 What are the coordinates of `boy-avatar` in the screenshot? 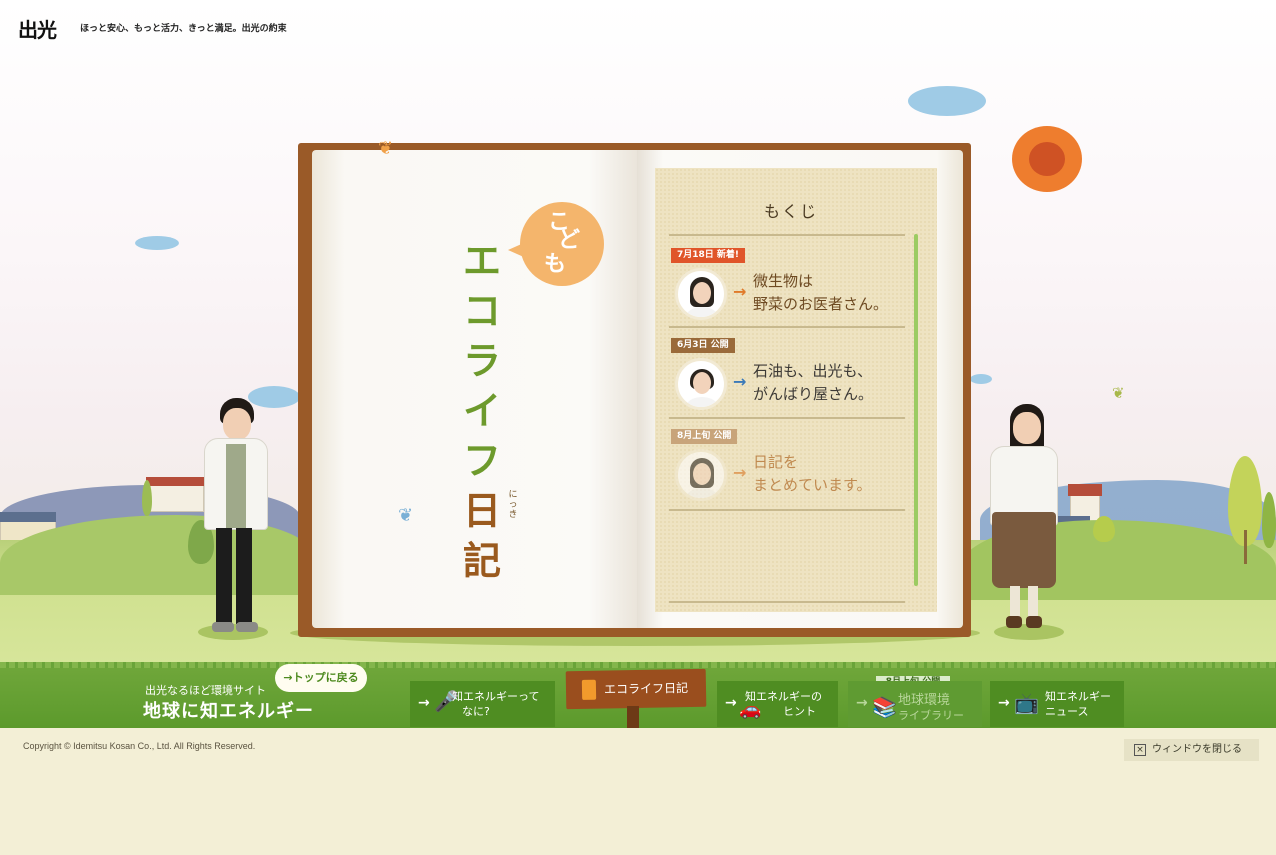 It's located at (701, 384).